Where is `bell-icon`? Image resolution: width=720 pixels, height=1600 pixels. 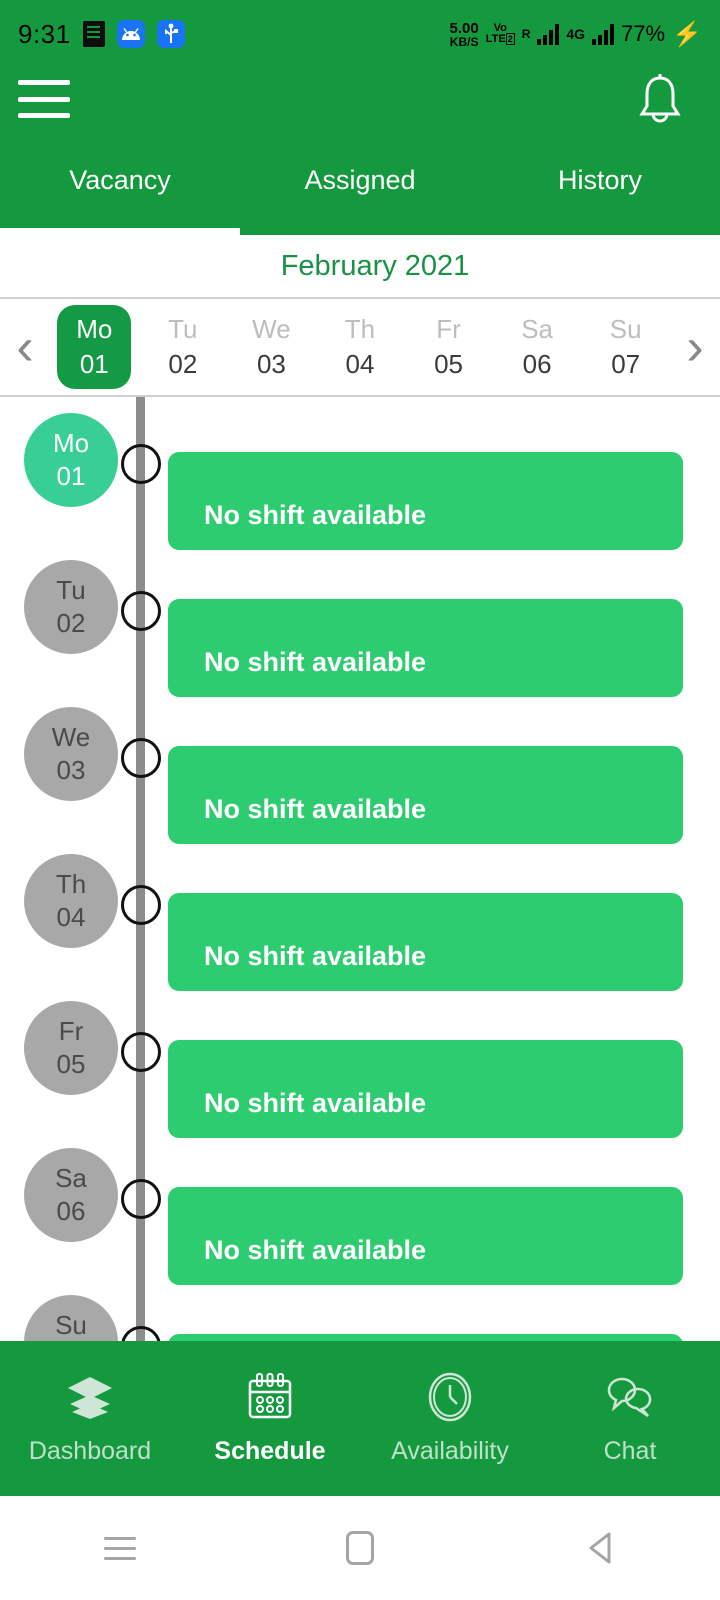 bell-icon is located at coordinates (660, 99).